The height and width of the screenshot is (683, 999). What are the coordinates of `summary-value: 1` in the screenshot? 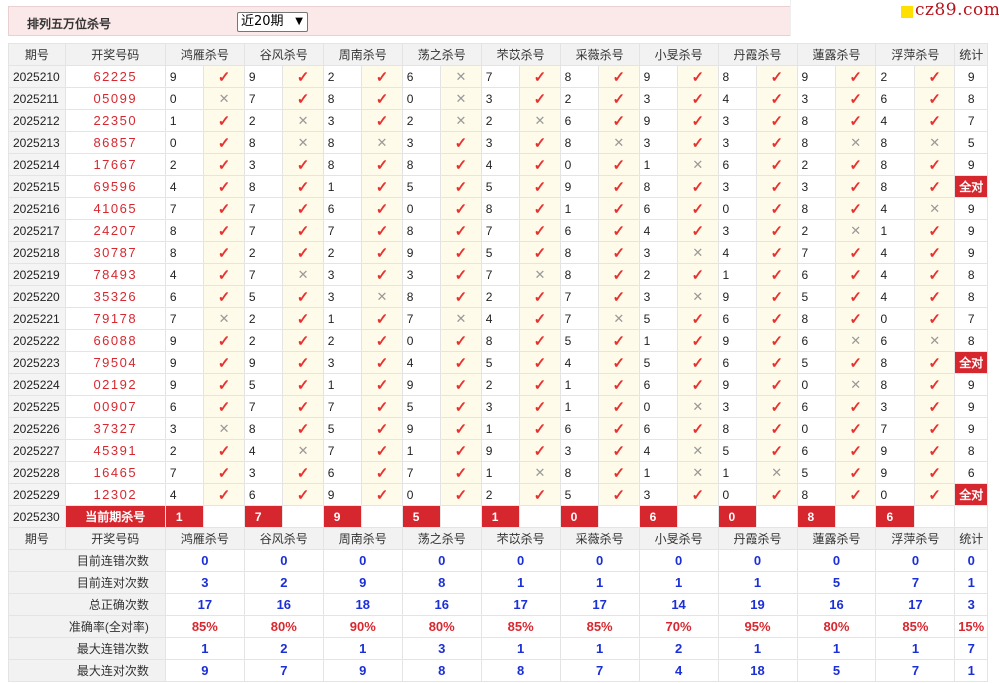 It's located at (757, 582).